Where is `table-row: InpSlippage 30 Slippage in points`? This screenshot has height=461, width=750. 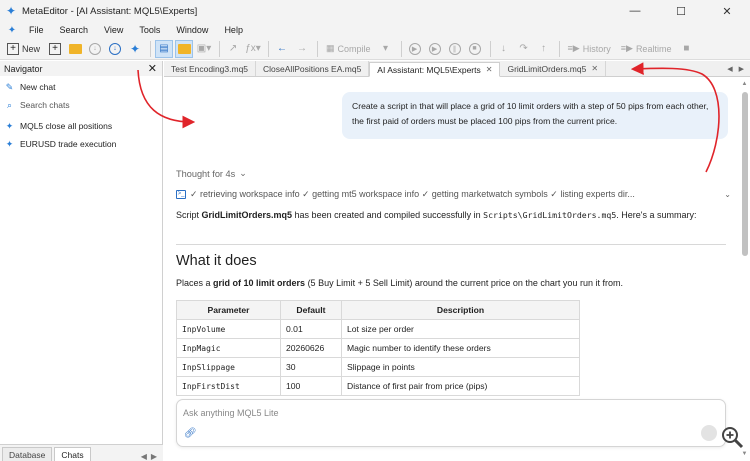 table-row: InpSlippage 30 Slippage in points is located at coordinates (378, 367).